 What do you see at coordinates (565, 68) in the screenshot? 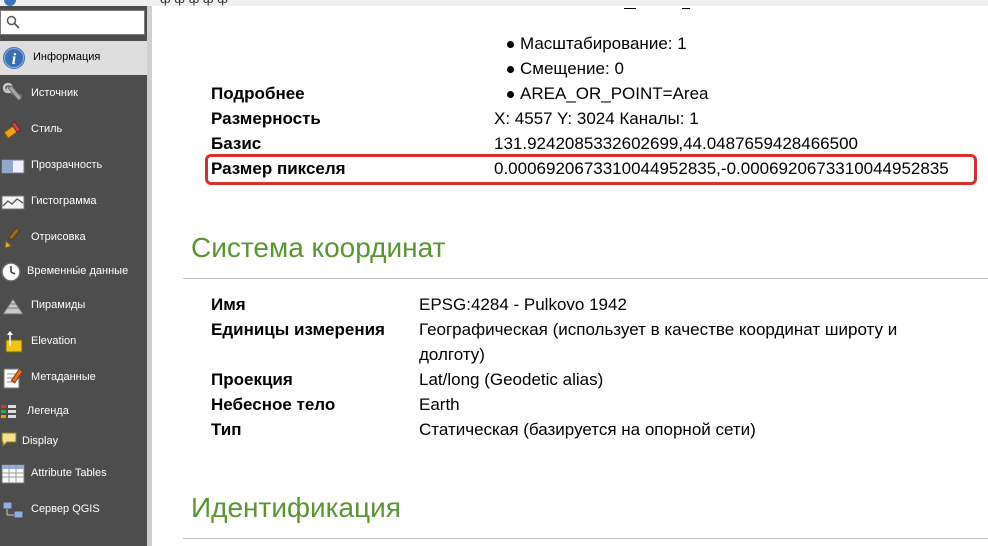
I see `bullet-offset: Смещение: 0` at bounding box center [565, 68].